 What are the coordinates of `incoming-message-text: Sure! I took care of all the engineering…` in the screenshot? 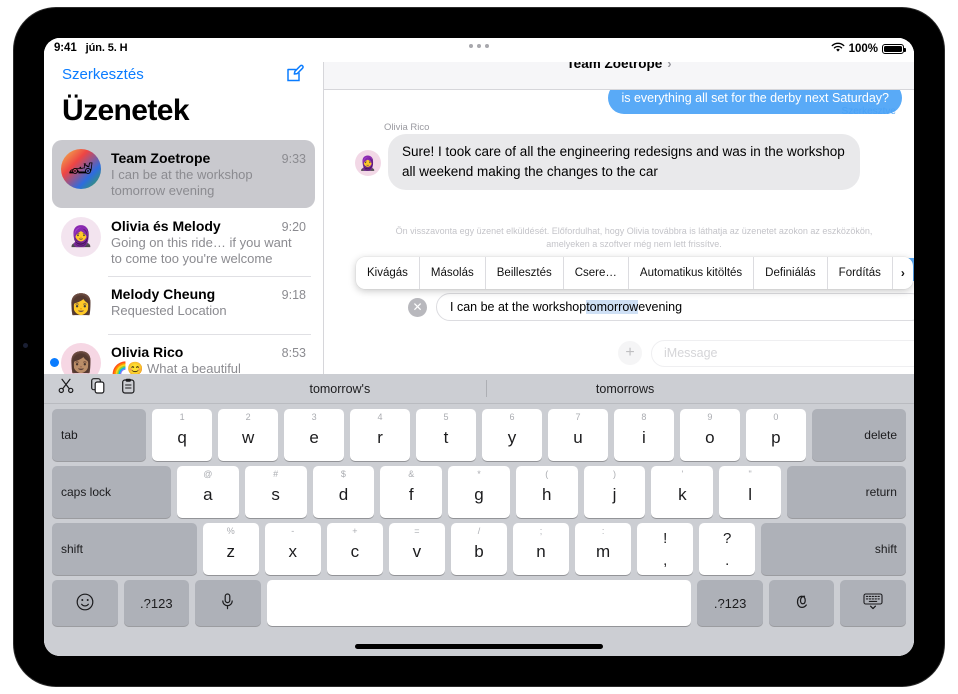 It's located at (623, 161).